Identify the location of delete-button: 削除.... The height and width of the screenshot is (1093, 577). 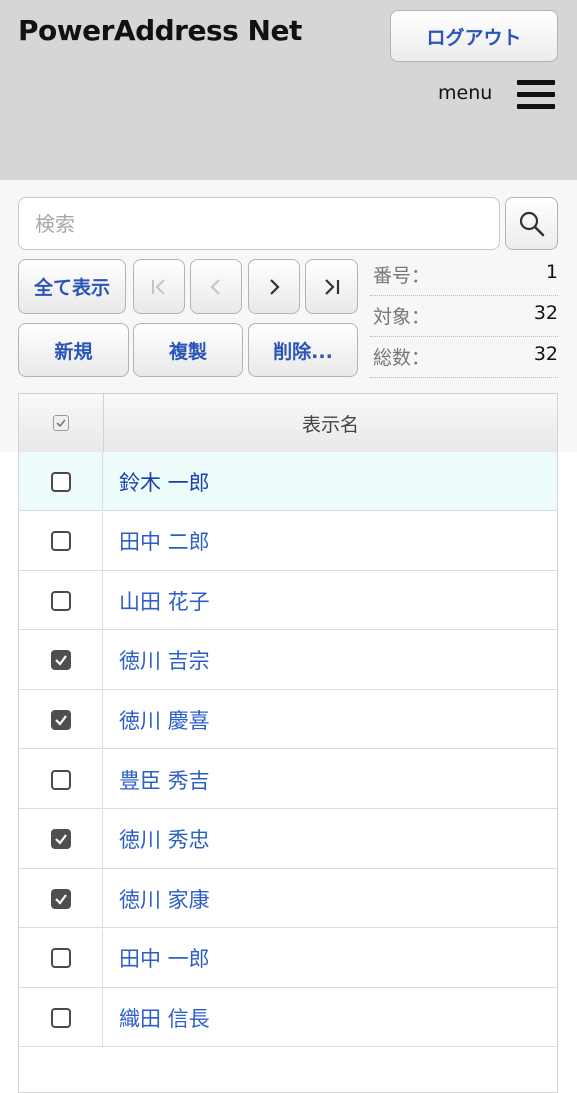
(303, 350).